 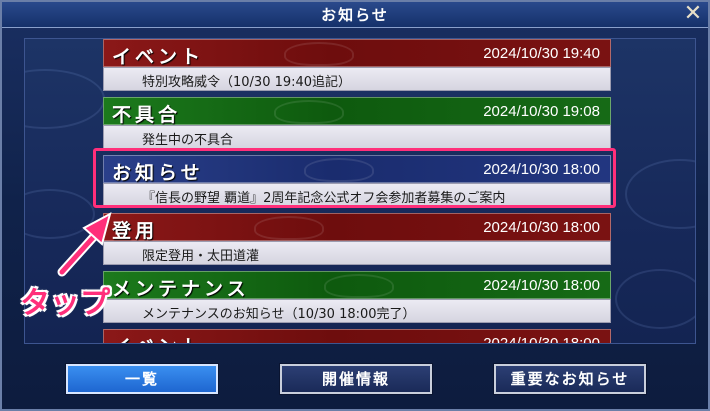 What do you see at coordinates (541, 53) in the screenshot?
I see `news-date: 2024/10/30 19:40` at bounding box center [541, 53].